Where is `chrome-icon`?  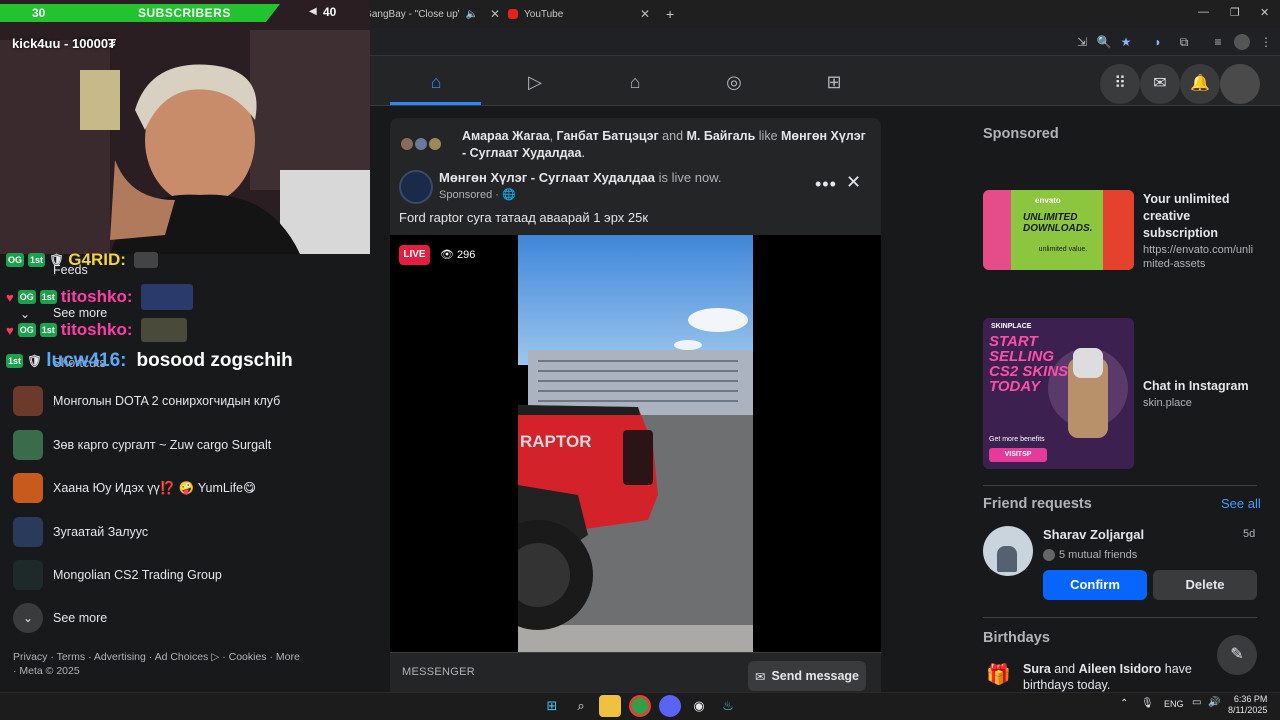
chrome-icon is located at coordinates (640, 706).